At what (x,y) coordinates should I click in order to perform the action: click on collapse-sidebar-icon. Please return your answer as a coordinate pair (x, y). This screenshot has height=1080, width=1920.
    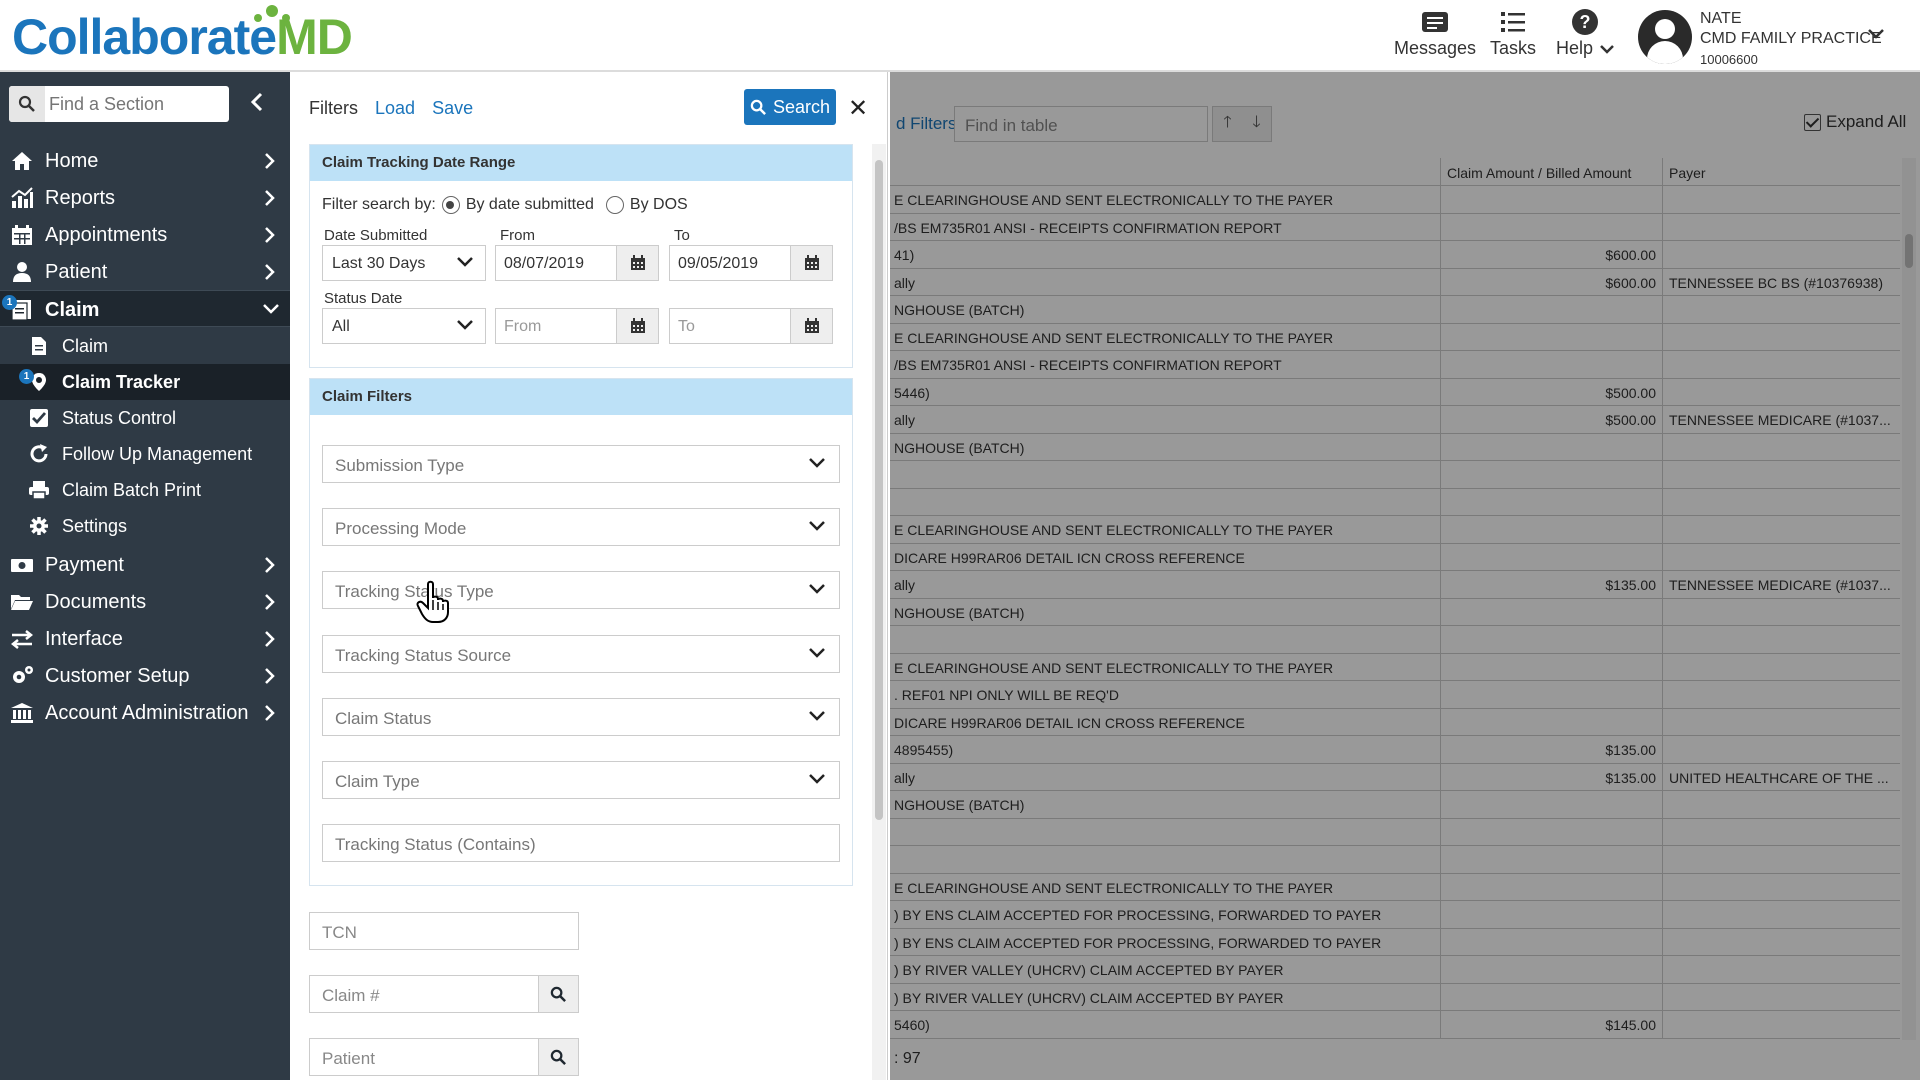
    Looking at the image, I should click on (257, 102).